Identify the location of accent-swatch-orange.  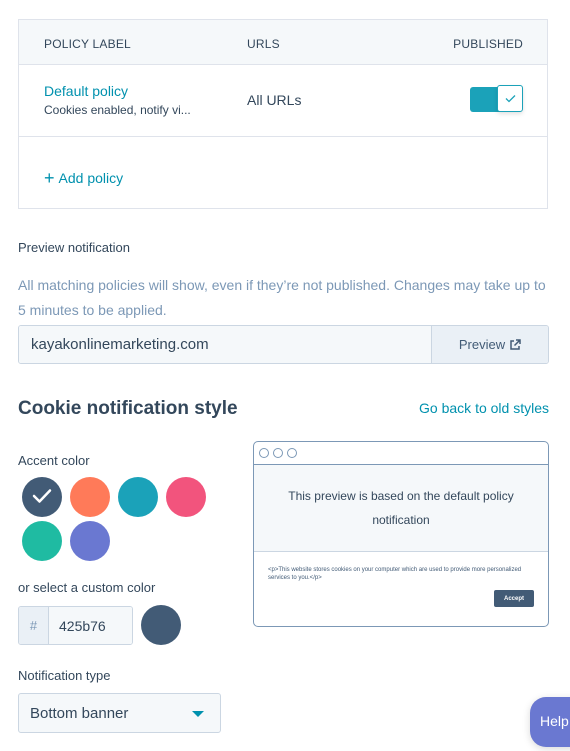
(90, 497).